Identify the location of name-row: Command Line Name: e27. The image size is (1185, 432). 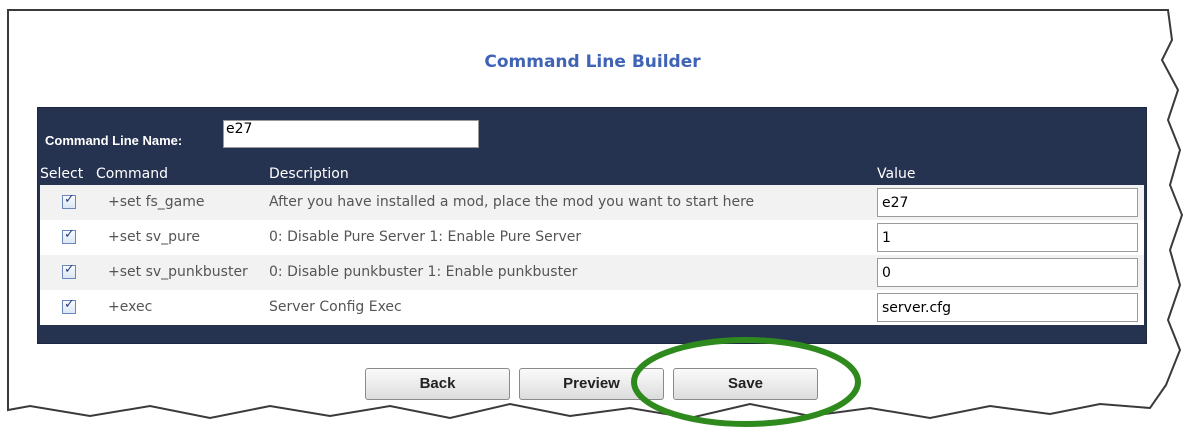
(592, 135).